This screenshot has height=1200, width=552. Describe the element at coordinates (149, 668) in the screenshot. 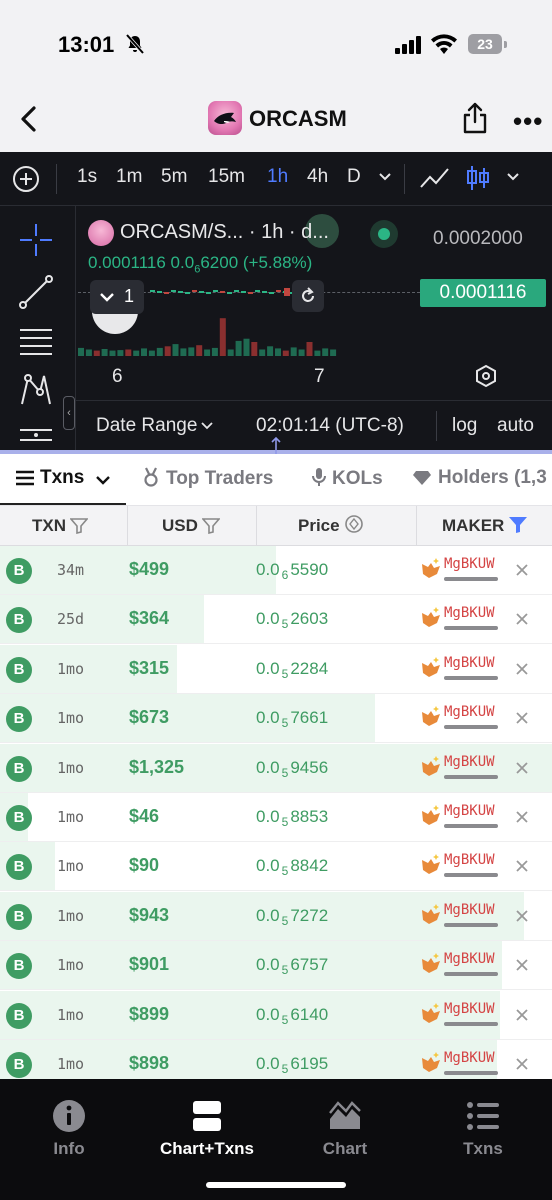

I see `txn-usd: $315` at that location.